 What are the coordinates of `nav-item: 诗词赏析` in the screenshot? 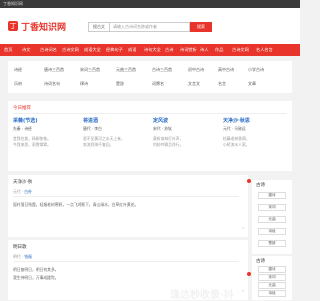 It's located at (188, 50).